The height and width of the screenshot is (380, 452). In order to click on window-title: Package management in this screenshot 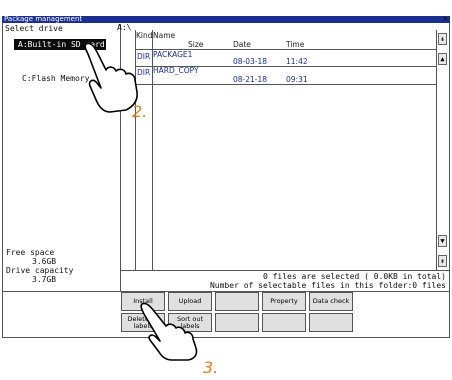, I will do `click(43, 19)`.